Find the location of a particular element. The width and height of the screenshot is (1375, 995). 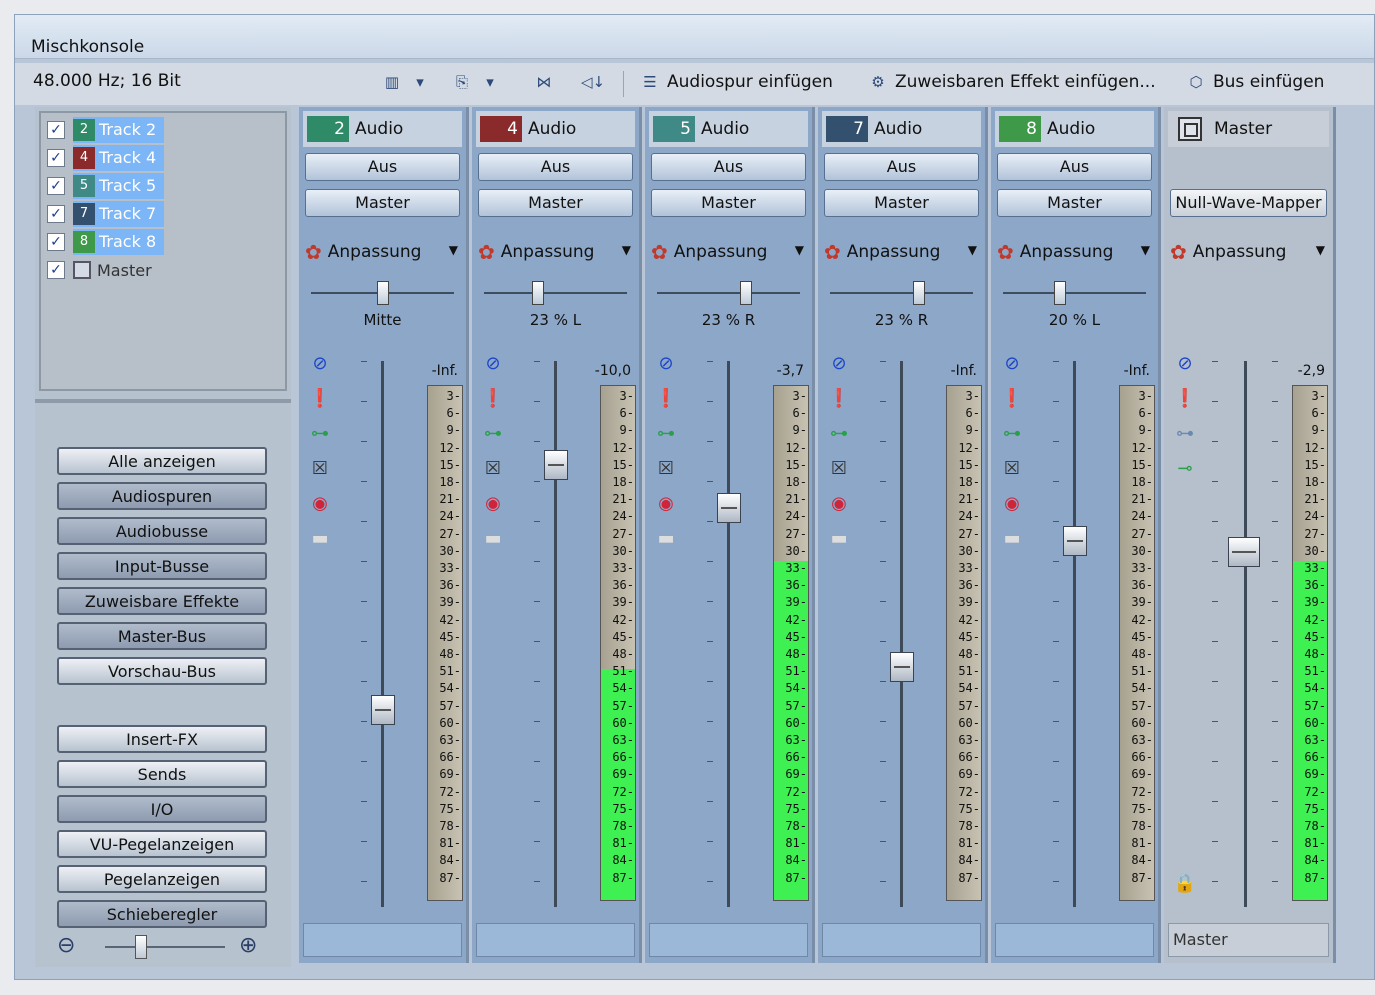

strip-header: 7 Audio is located at coordinates (901, 129).